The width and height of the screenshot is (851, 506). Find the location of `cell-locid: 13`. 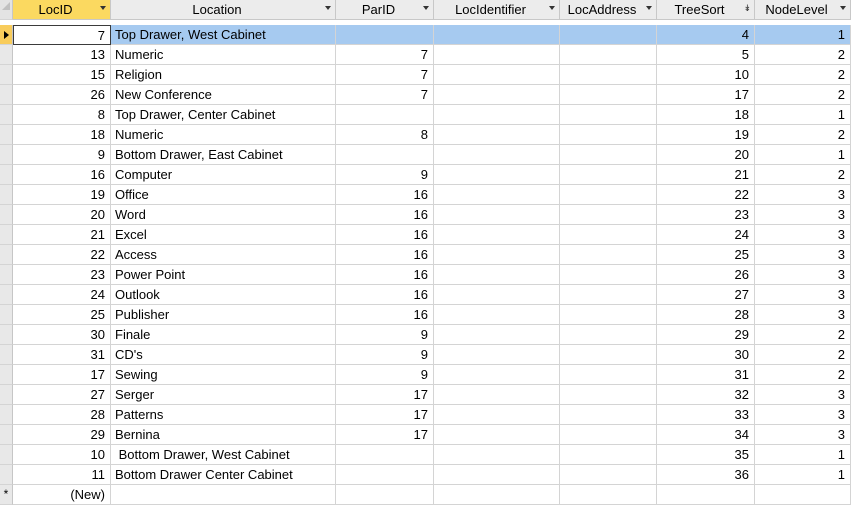

cell-locid: 13 is located at coordinates (62, 55).